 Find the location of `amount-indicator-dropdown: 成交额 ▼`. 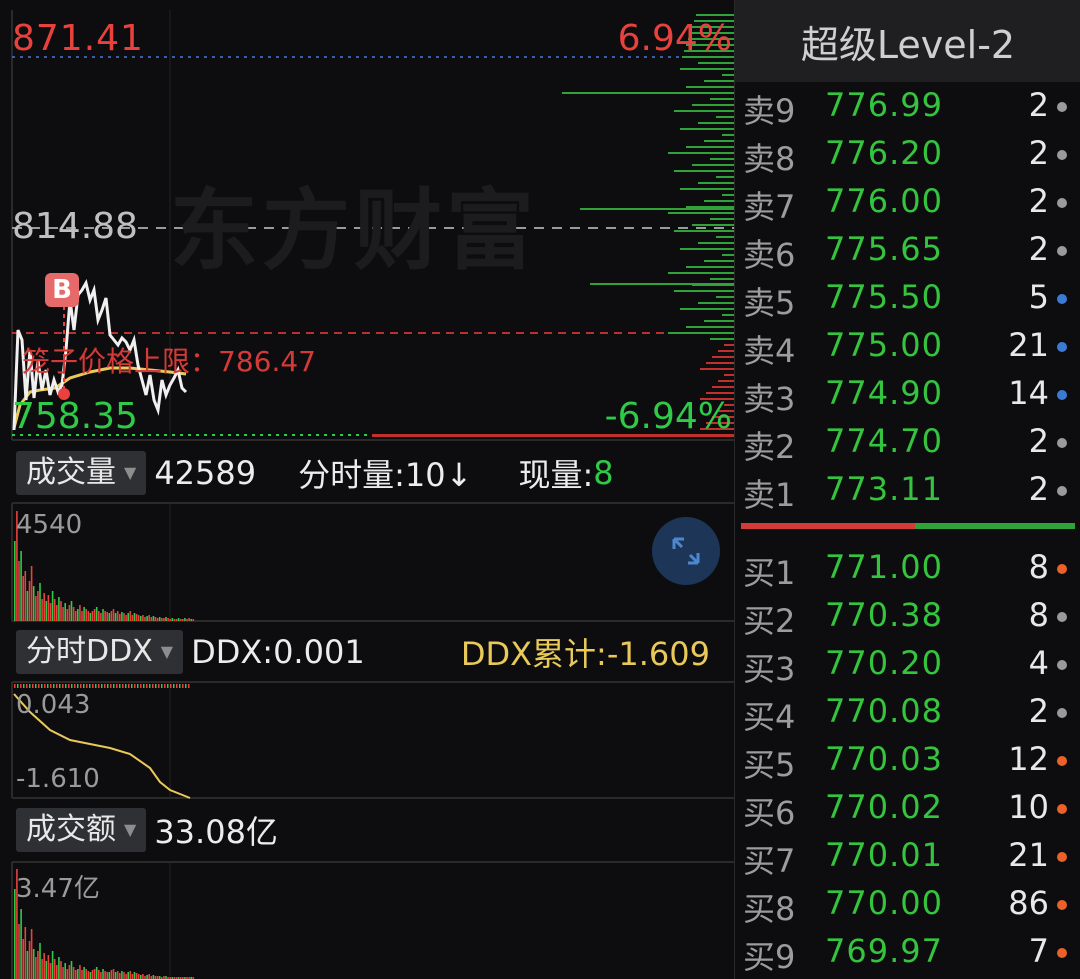

amount-indicator-dropdown: 成交额 ▼ is located at coordinates (81, 830).